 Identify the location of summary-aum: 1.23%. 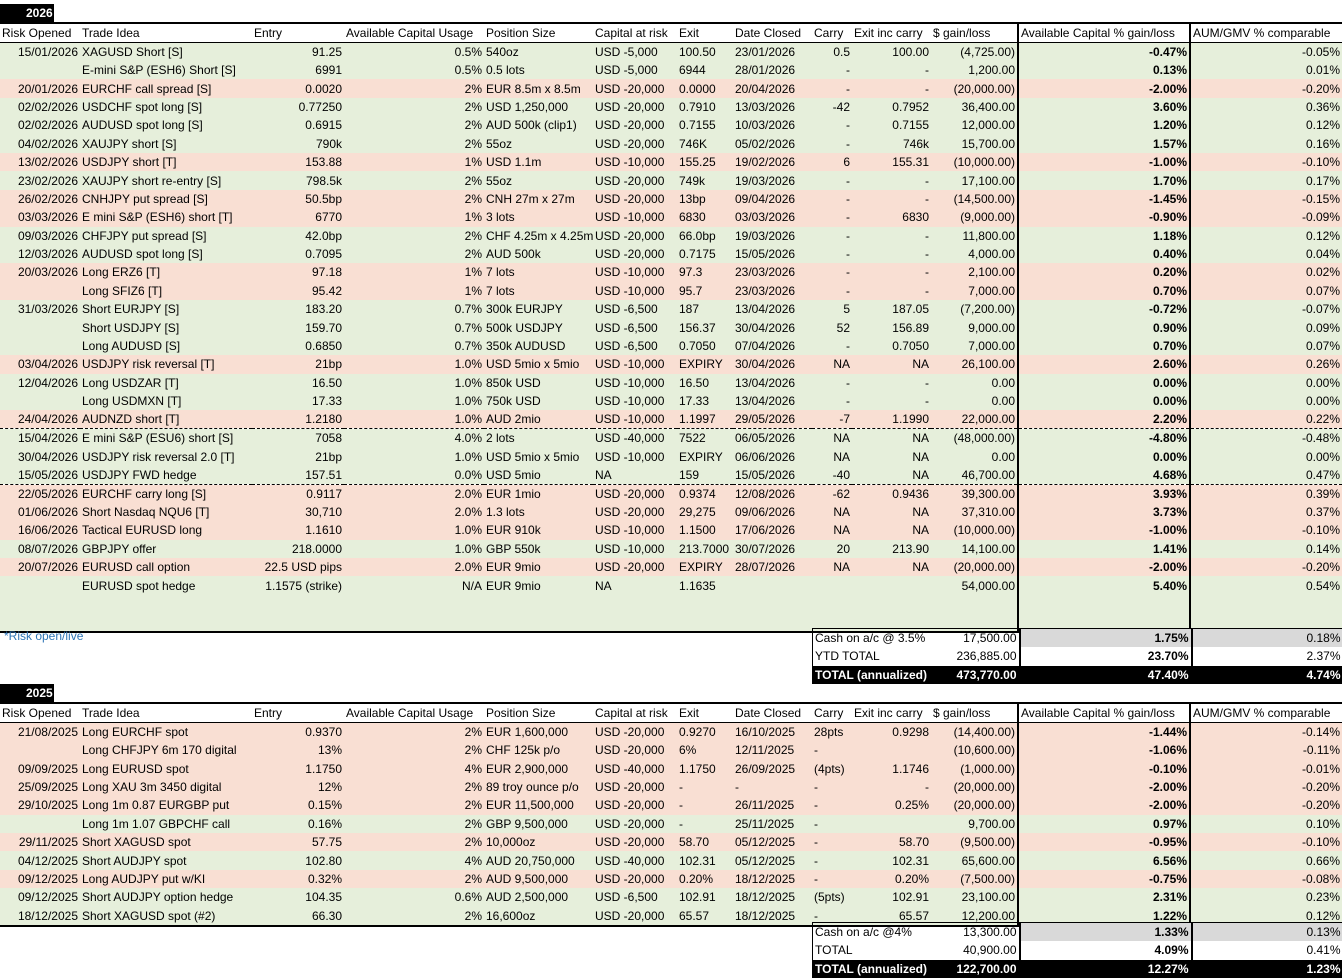
(1267, 969).